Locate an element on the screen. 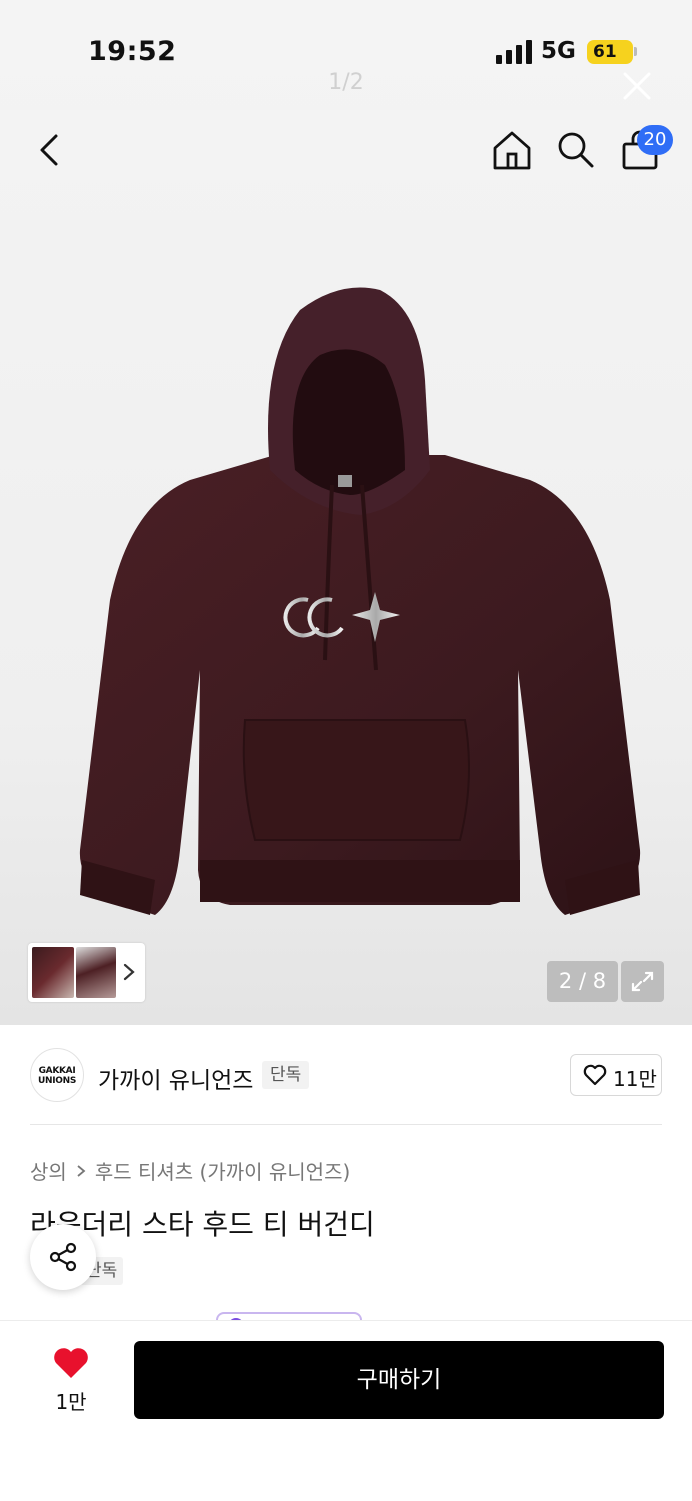  search-icon is located at coordinates (576, 150).